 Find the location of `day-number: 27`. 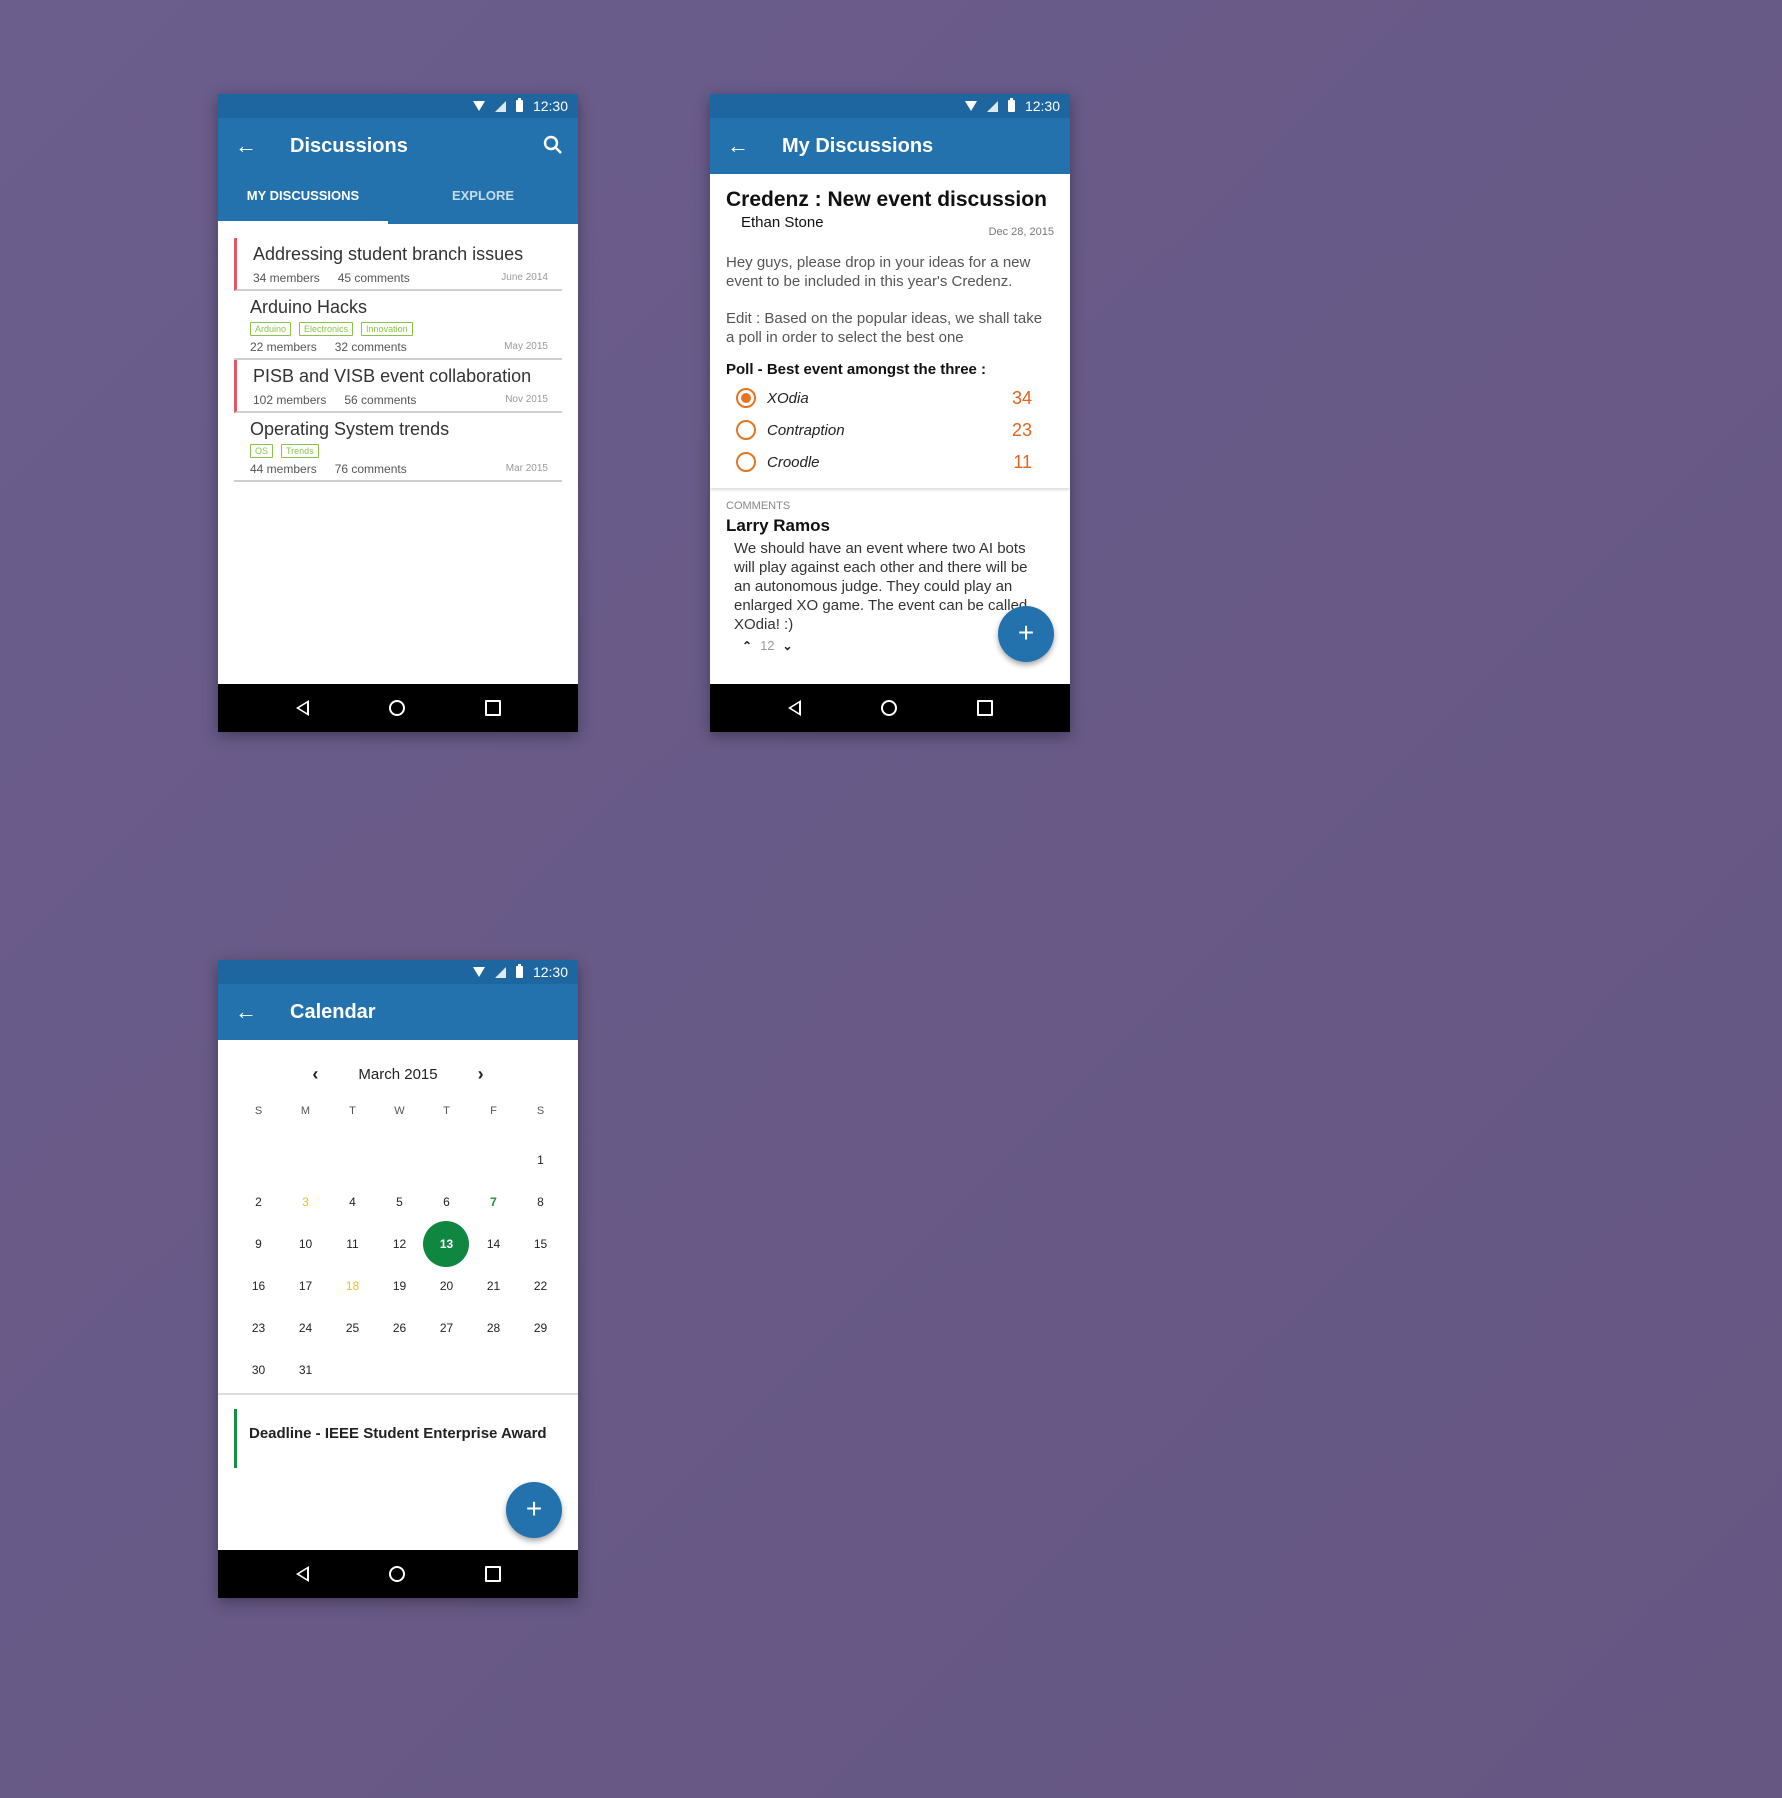

day-number: 27 is located at coordinates (446, 1328).